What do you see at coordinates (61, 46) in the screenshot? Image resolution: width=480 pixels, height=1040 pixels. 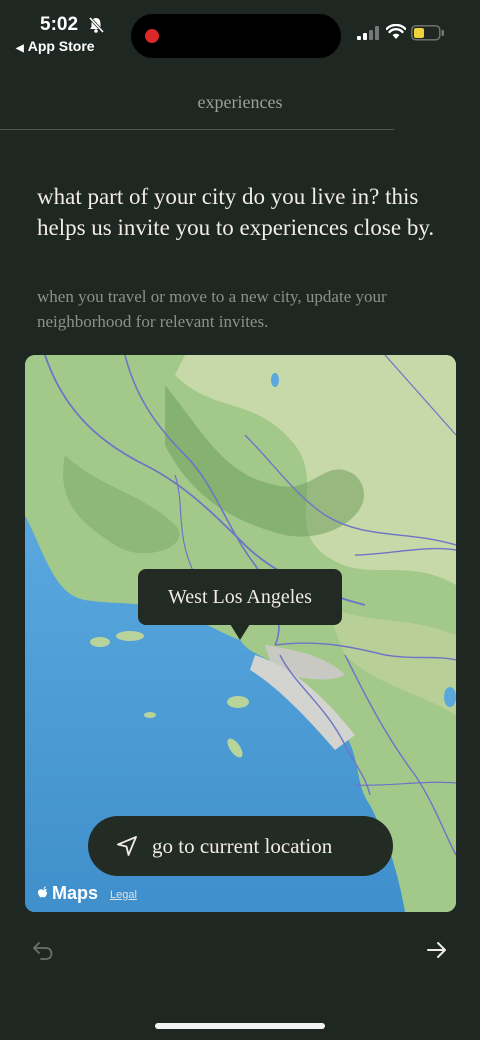 I see `back-to-app-label: App Store` at bounding box center [61, 46].